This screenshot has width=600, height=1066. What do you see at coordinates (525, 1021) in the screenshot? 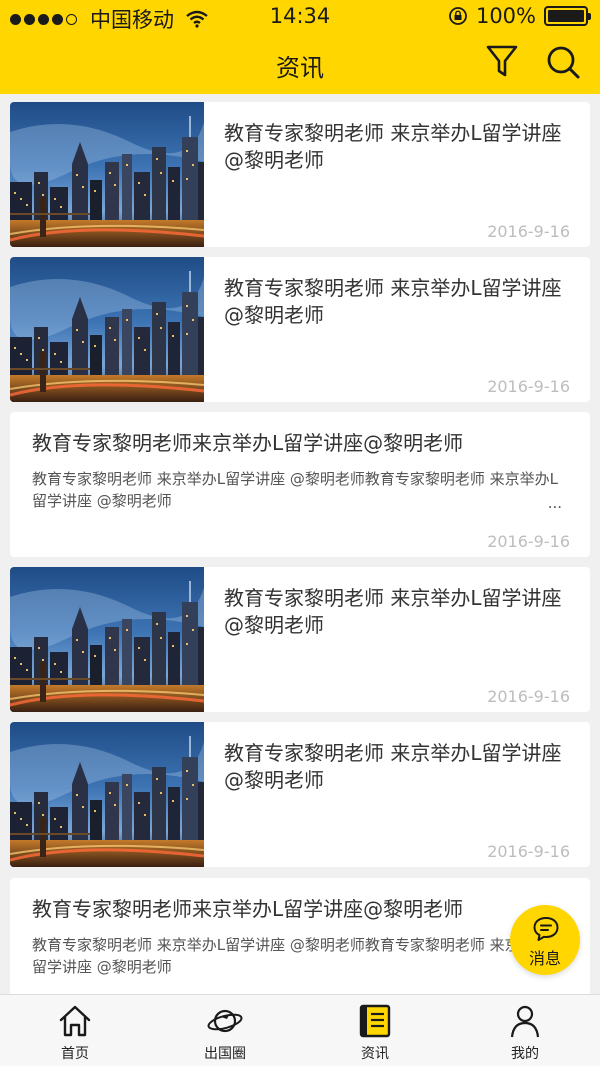
I see `person-icon` at bounding box center [525, 1021].